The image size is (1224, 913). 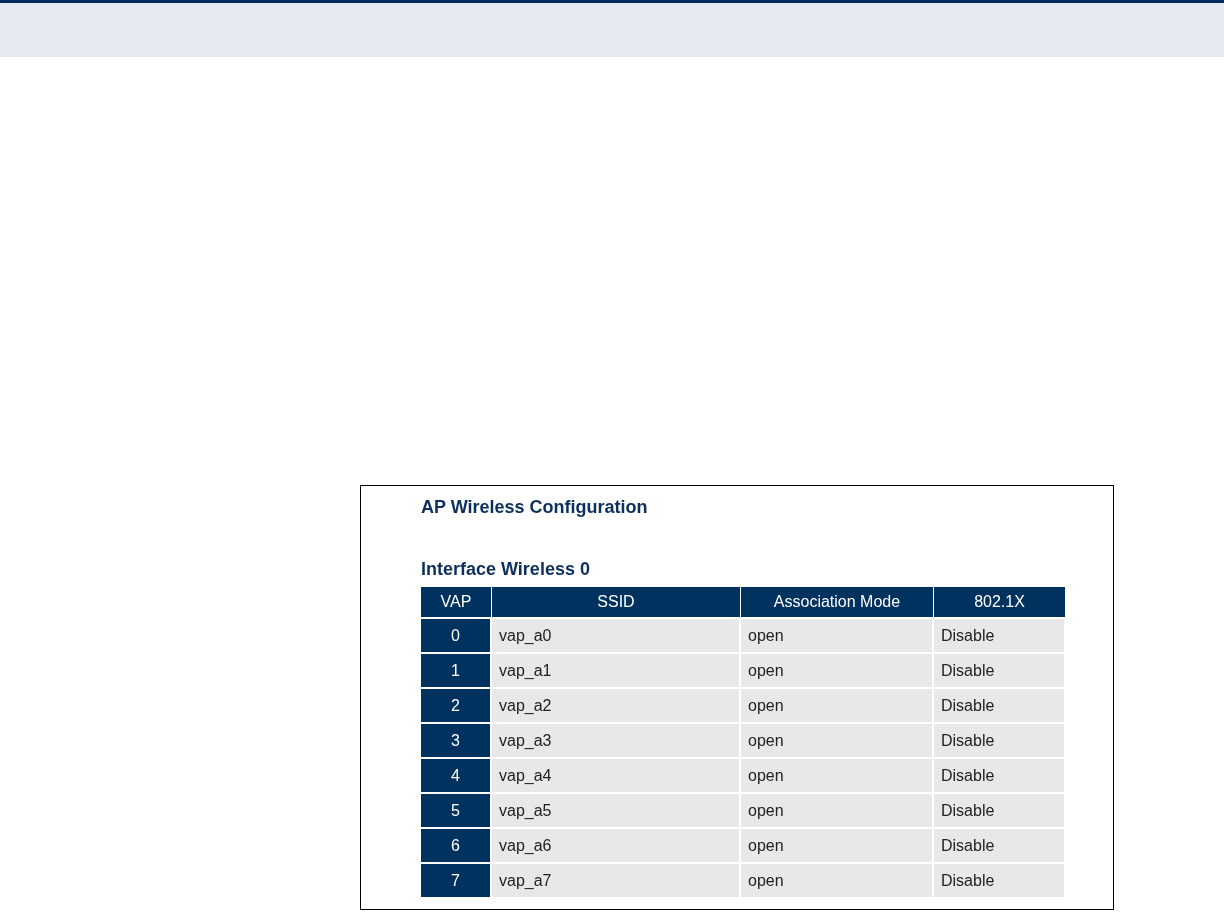 What do you see at coordinates (456, 704) in the screenshot?
I see `table-cell: 2` at bounding box center [456, 704].